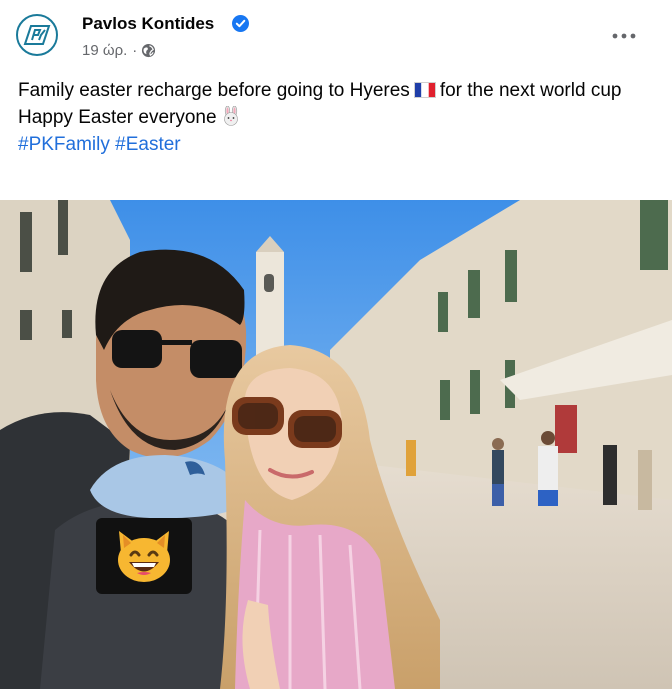 This screenshot has width=672, height=689. What do you see at coordinates (530, 90) in the screenshot?
I see `post-text-part-2: for the next world cup` at bounding box center [530, 90].